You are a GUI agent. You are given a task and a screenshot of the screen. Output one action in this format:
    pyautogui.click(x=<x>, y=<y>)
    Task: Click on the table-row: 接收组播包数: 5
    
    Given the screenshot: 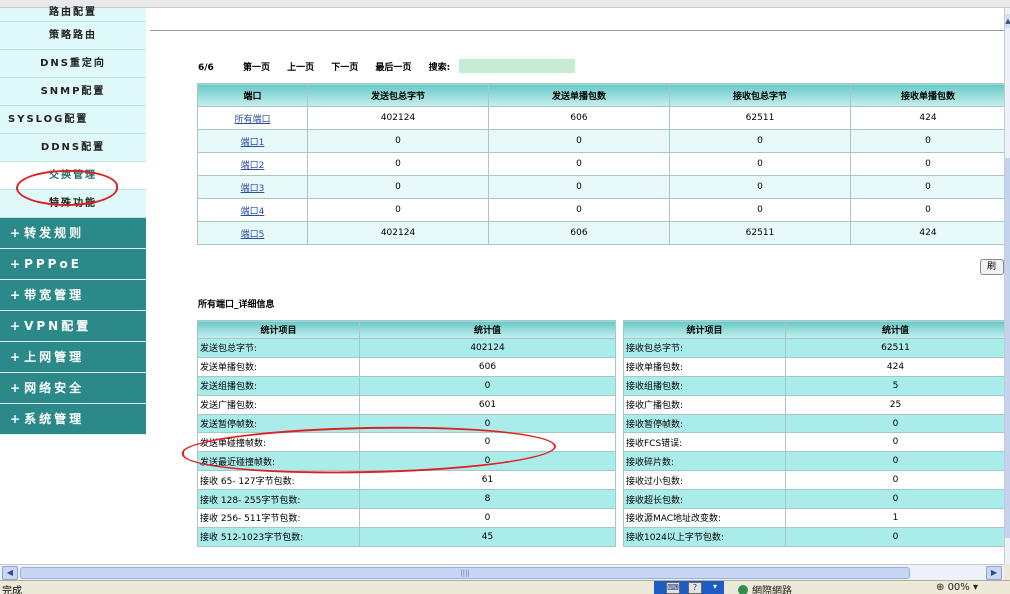 What is the action you would take?
    pyautogui.click(x=814, y=385)
    